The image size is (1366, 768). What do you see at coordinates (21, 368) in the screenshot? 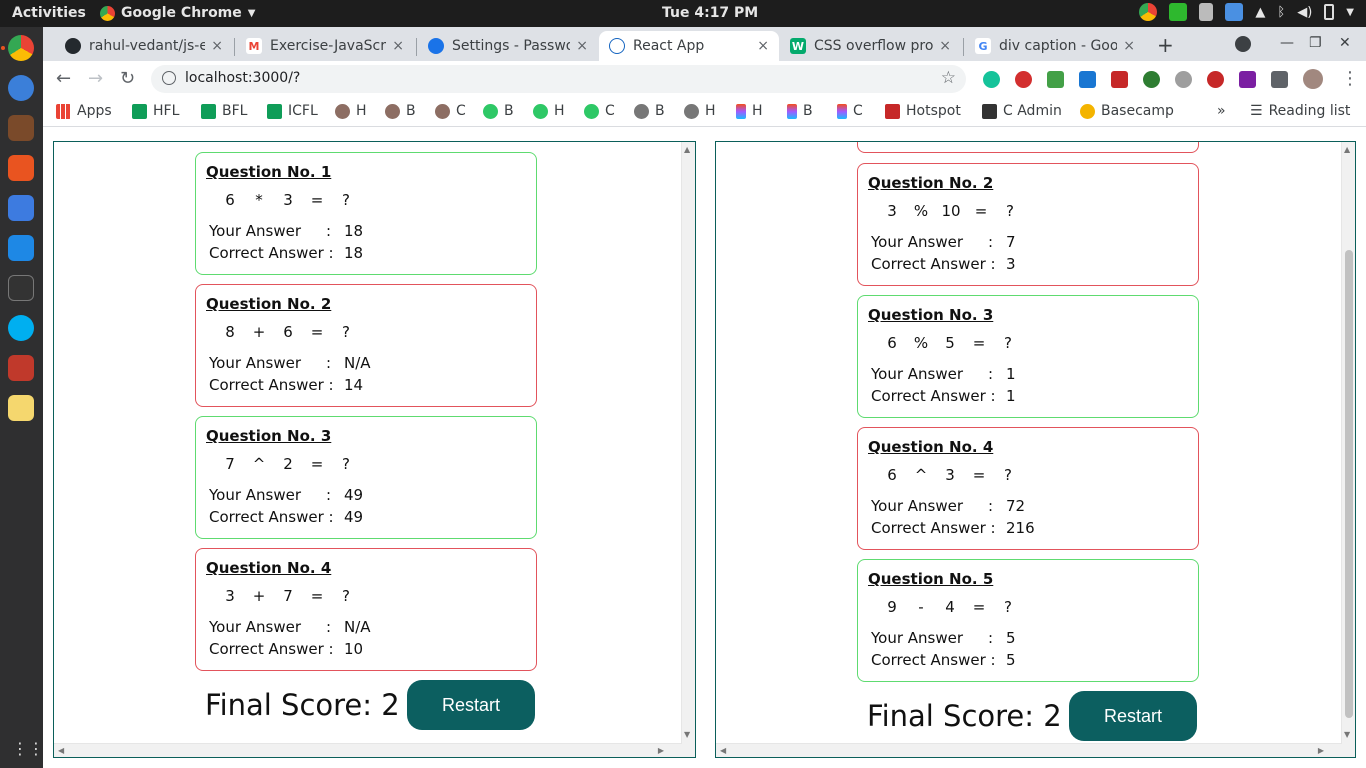
I see `settings-tools-icon` at bounding box center [21, 368].